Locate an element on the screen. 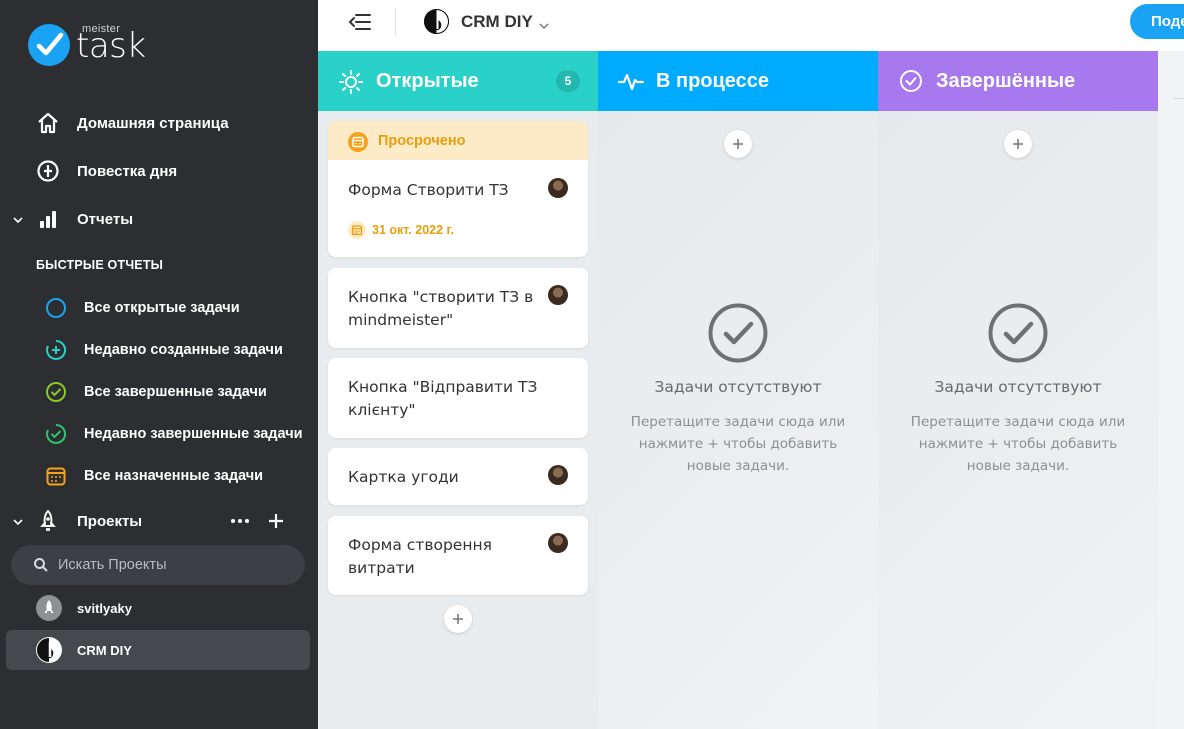 The width and height of the screenshot is (1184, 729). project-item-svitlyaky: svitlyaky is located at coordinates (158, 608).